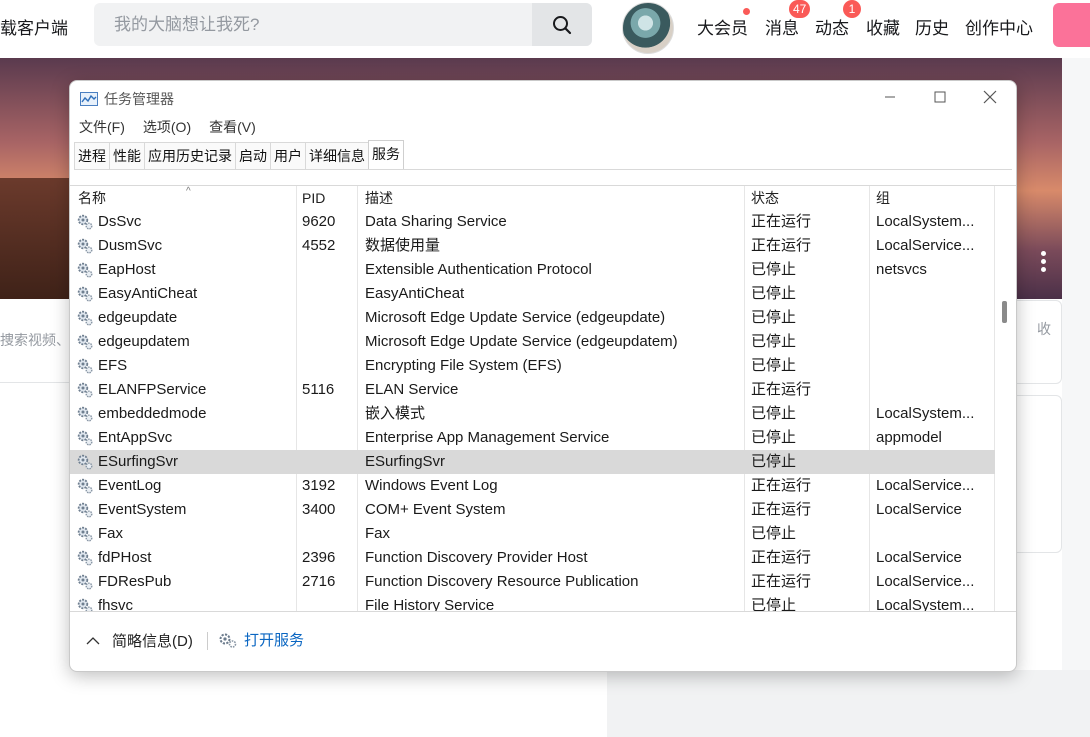 The width and height of the screenshot is (1090, 737). I want to click on search-button, so click(562, 24).